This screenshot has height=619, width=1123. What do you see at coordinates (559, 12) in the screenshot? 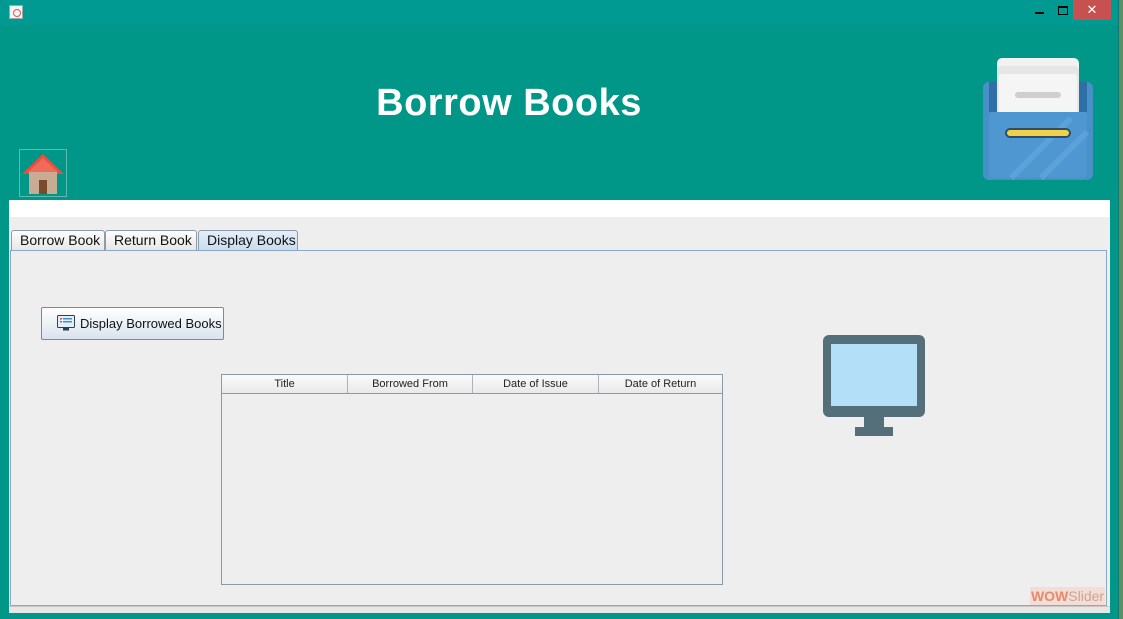
I see `title-bar: ✕` at bounding box center [559, 12].